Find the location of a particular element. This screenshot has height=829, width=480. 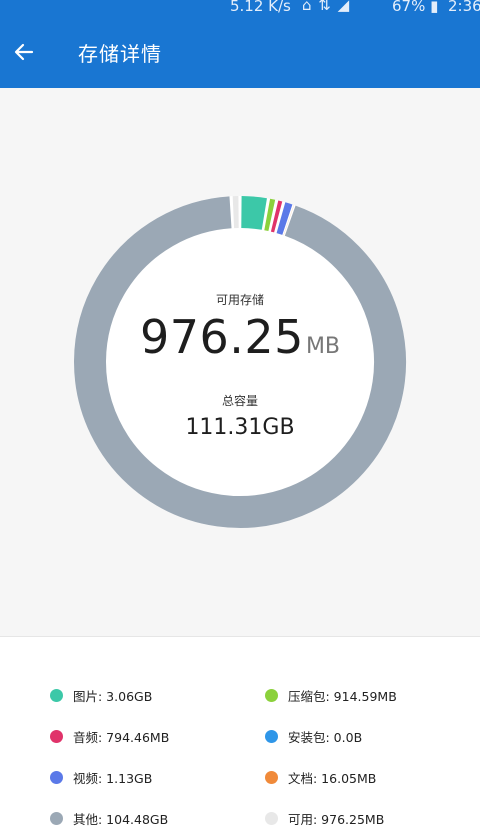

arrow-left-icon is located at coordinates (24, 52).